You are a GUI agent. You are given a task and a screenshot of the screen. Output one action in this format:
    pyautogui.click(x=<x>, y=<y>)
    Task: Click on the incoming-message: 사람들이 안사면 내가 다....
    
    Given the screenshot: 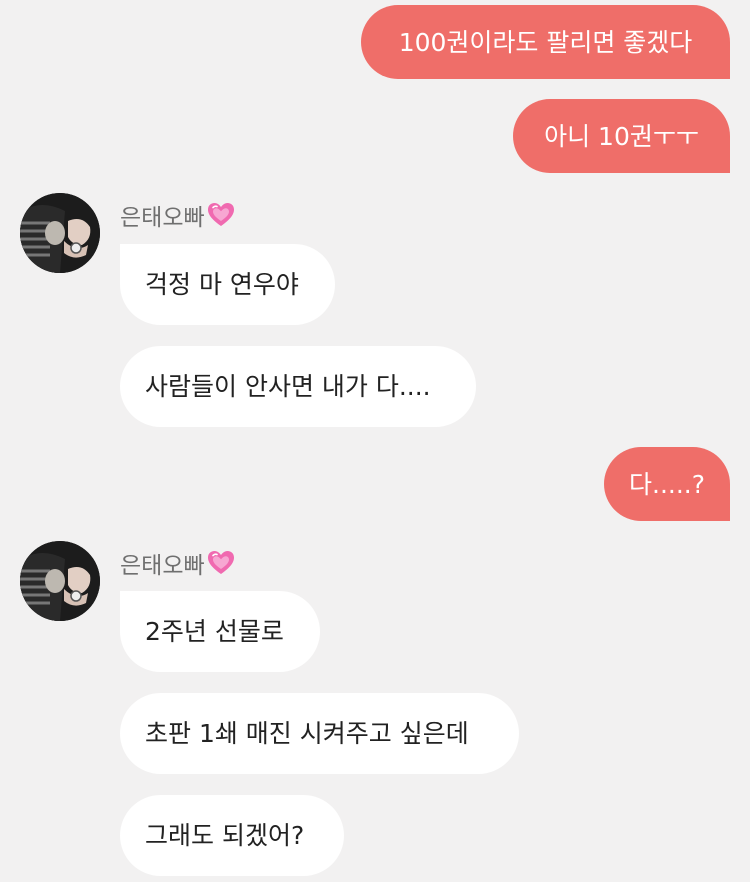 What is the action you would take?
    pyautogui.click(x=298, y=386)
    